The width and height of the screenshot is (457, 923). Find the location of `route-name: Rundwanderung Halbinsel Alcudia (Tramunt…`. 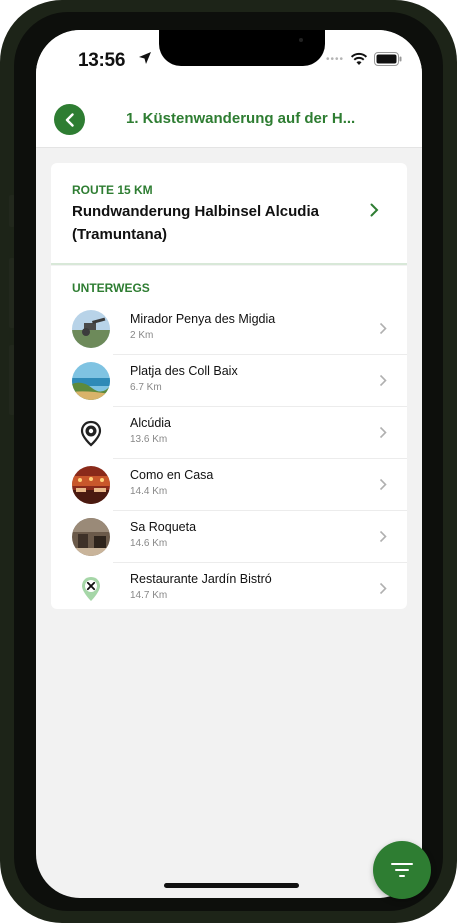

route-name: Rundwanderung Halbinsel Alcudia (Tramunt… is located at coordinates (195, 223).